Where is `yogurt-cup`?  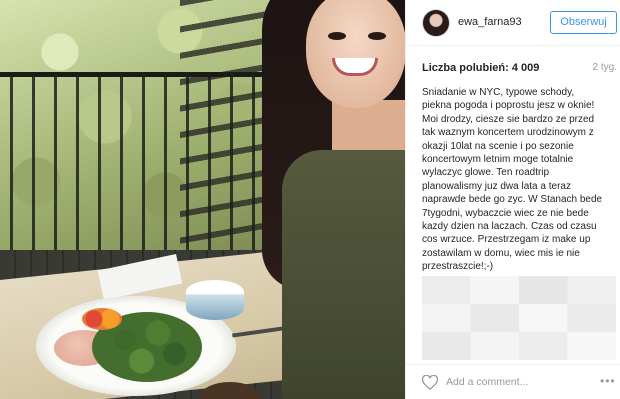
yogurt-cup is located at coordinates (215, 300).